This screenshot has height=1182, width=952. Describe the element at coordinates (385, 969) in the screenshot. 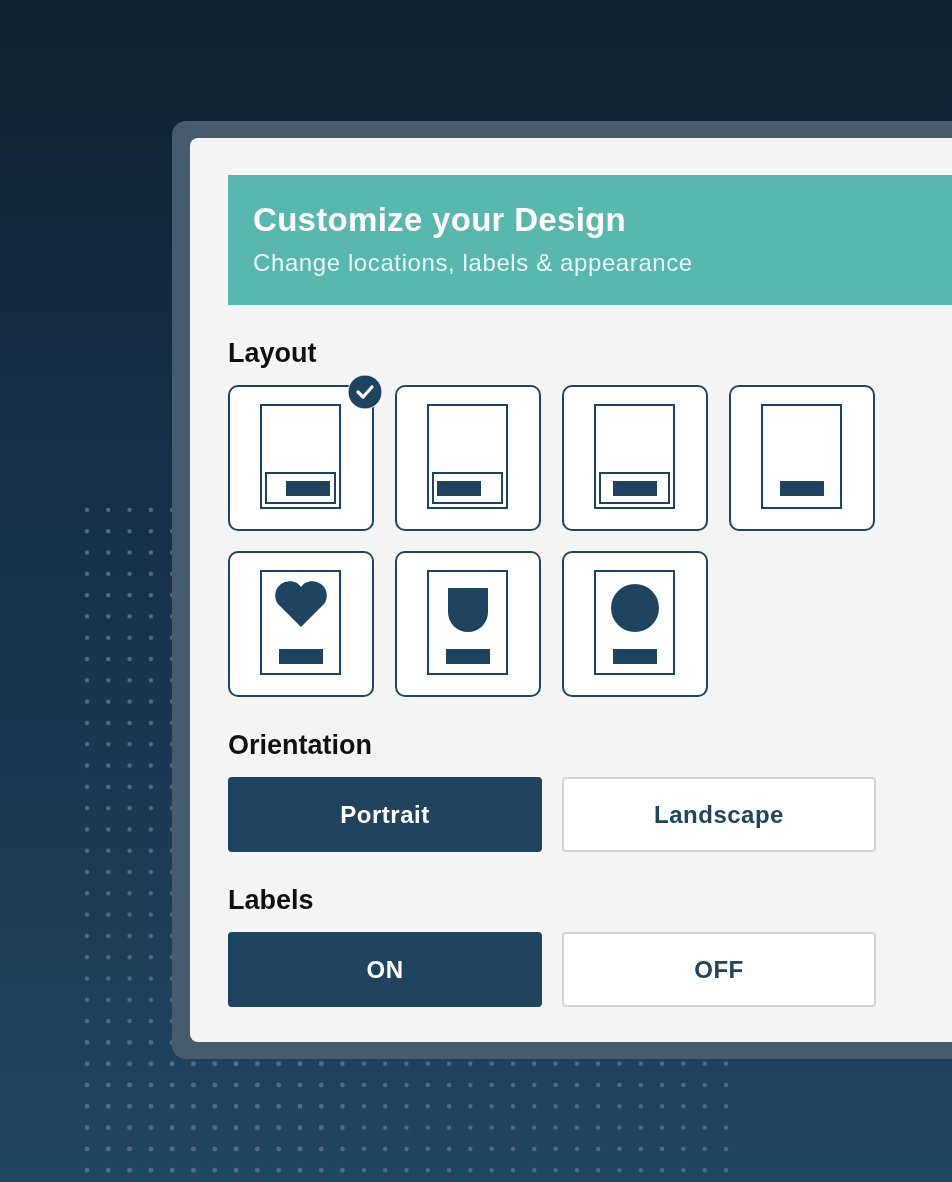

I see `toggle-option: ON` at that location.